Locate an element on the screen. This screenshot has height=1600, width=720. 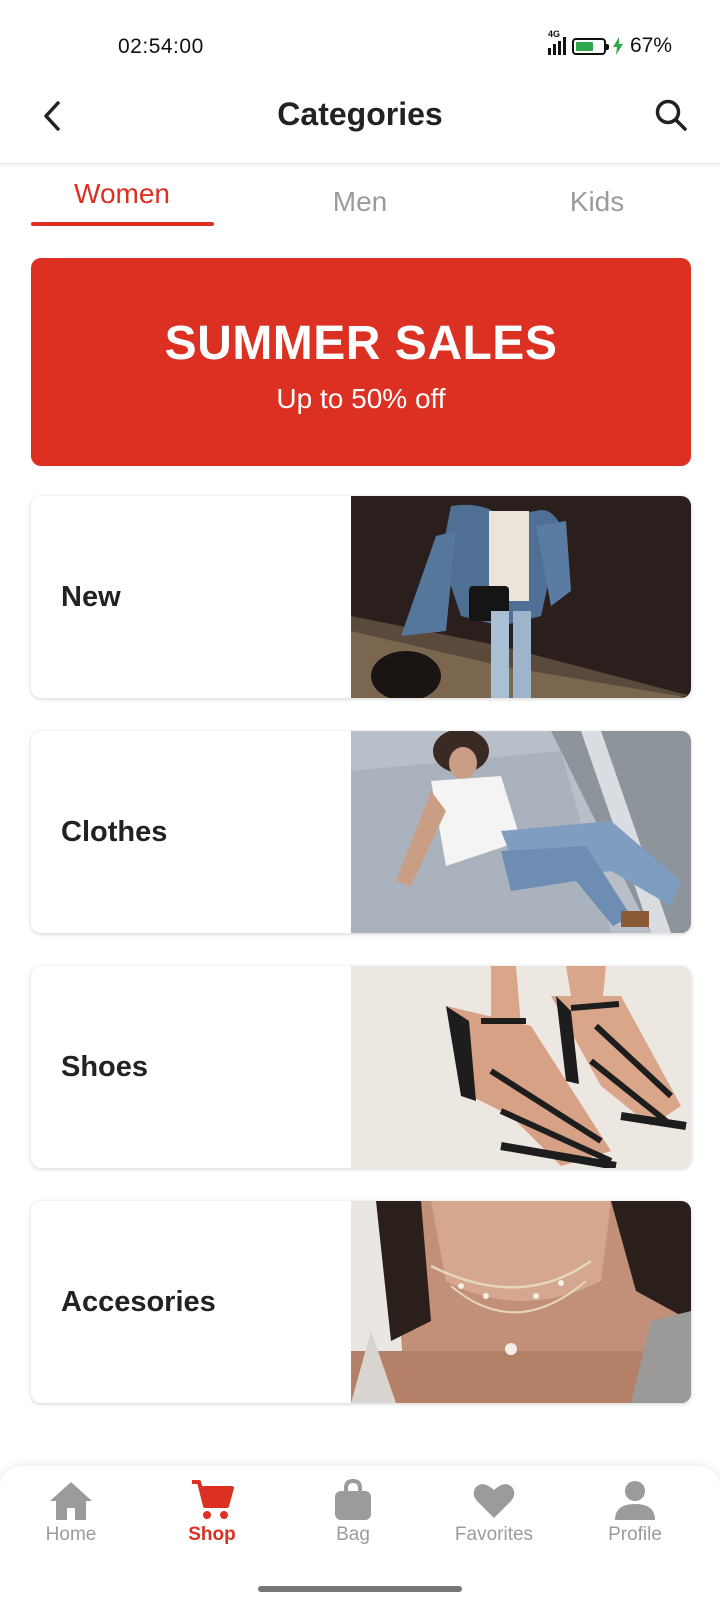
network-type: 4G is located at coordinates (553, 34).